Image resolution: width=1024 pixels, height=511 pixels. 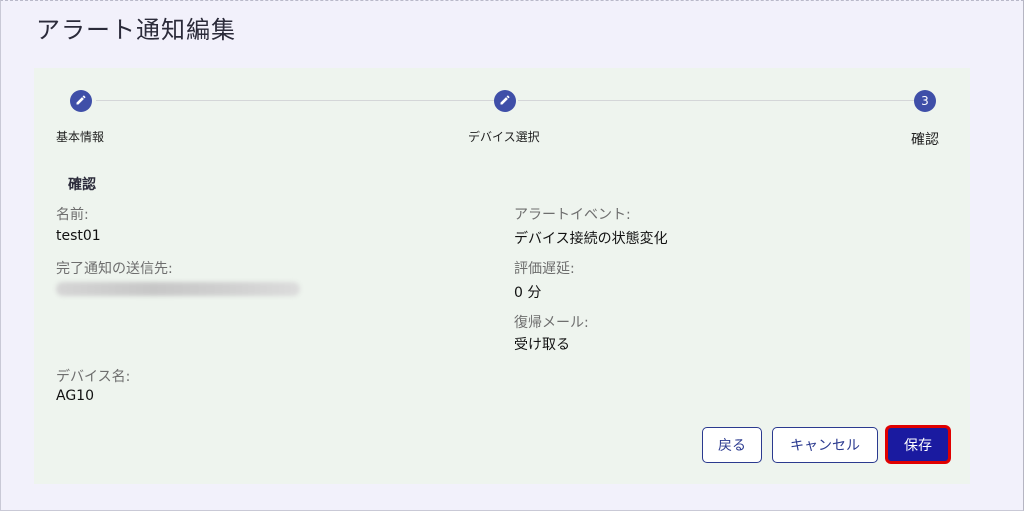 What do you see at coordinates (78, 236) in the screenshot?
I see `name-value: test01` at bounding box center [78, 236].